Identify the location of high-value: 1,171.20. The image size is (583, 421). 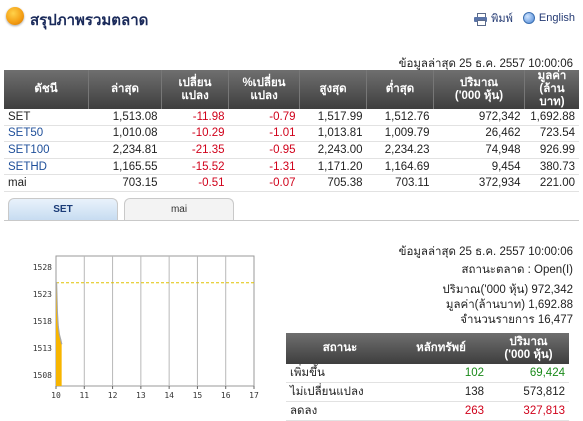
(333, 167).